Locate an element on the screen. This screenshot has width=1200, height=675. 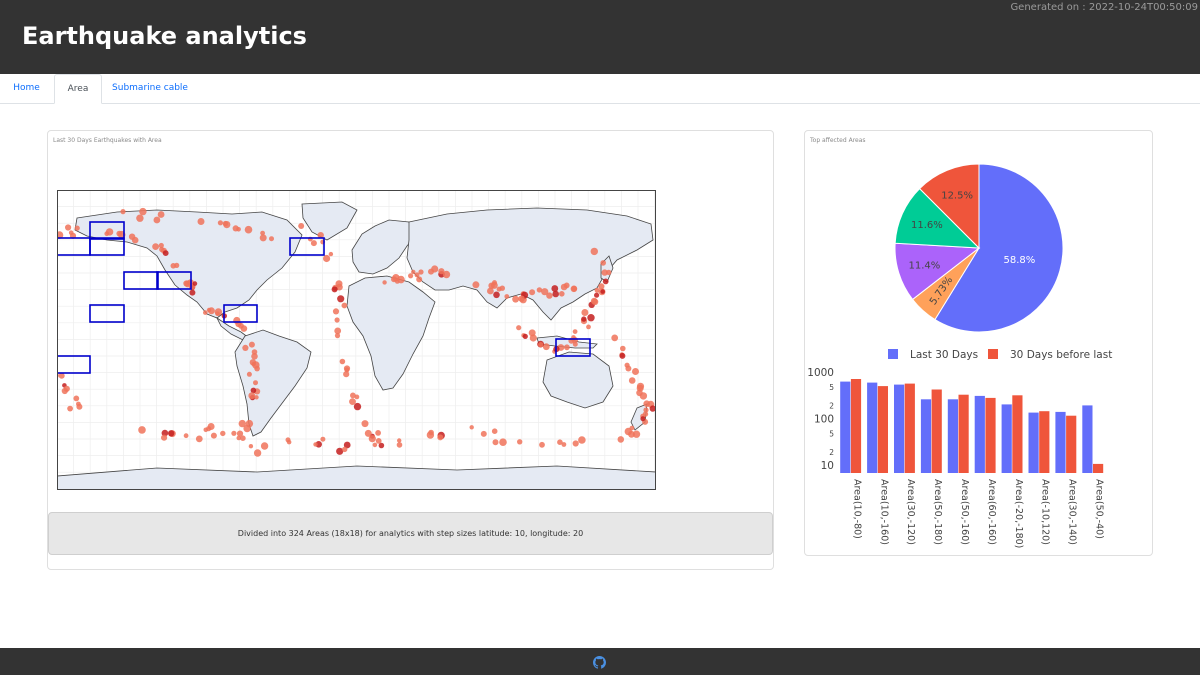
tab-area: Area is located at coordinates (78, 89).